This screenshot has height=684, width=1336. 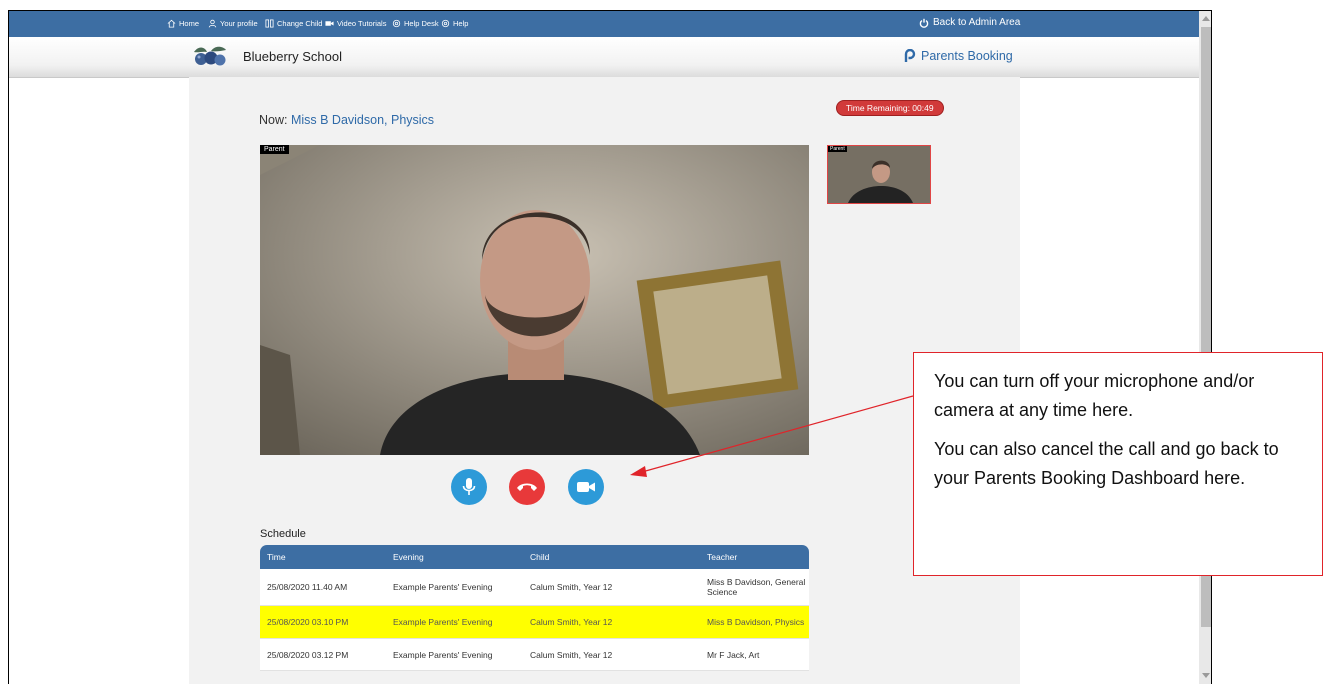 What do you see at coordinates (924, 23) in the screenshot?
I see `power-icon` at bounding box center [924, 23].